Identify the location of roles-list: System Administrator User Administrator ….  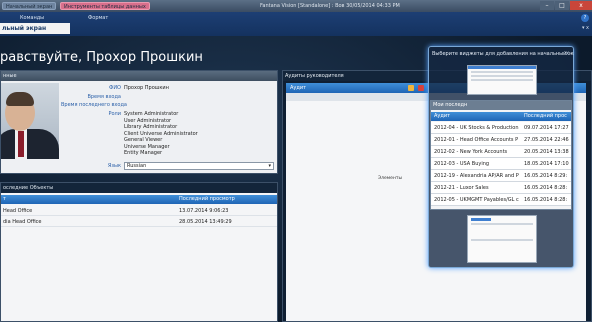
(161, 134).